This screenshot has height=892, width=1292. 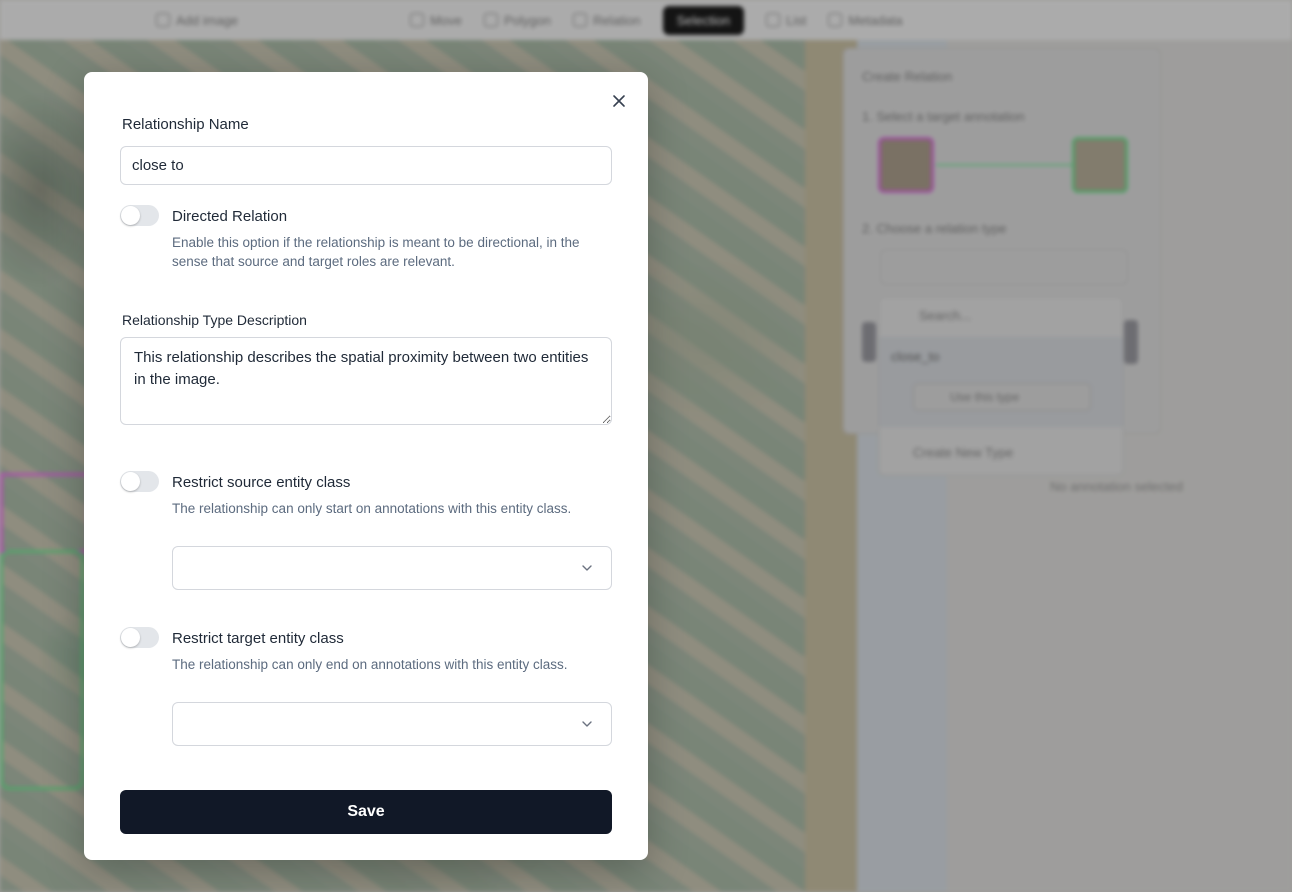 What do you see at coordinates (261, 482) in the screenshot?
I see `restrict-source-title: Restrict source entity class` at bounding box center [261, 482].